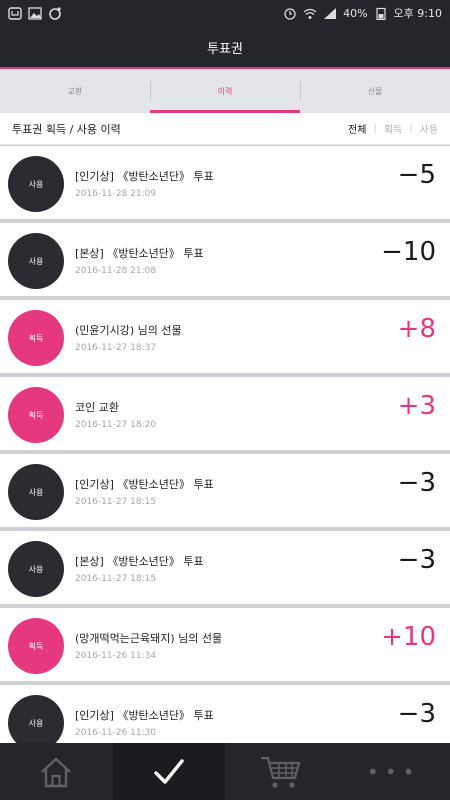  Describe the element at coordinates (225, 259) in the screenshot. I see `list-item: 사용 [본상] 《방탄소년단》 투표 2016-11-28 21:08 −10` at that location.